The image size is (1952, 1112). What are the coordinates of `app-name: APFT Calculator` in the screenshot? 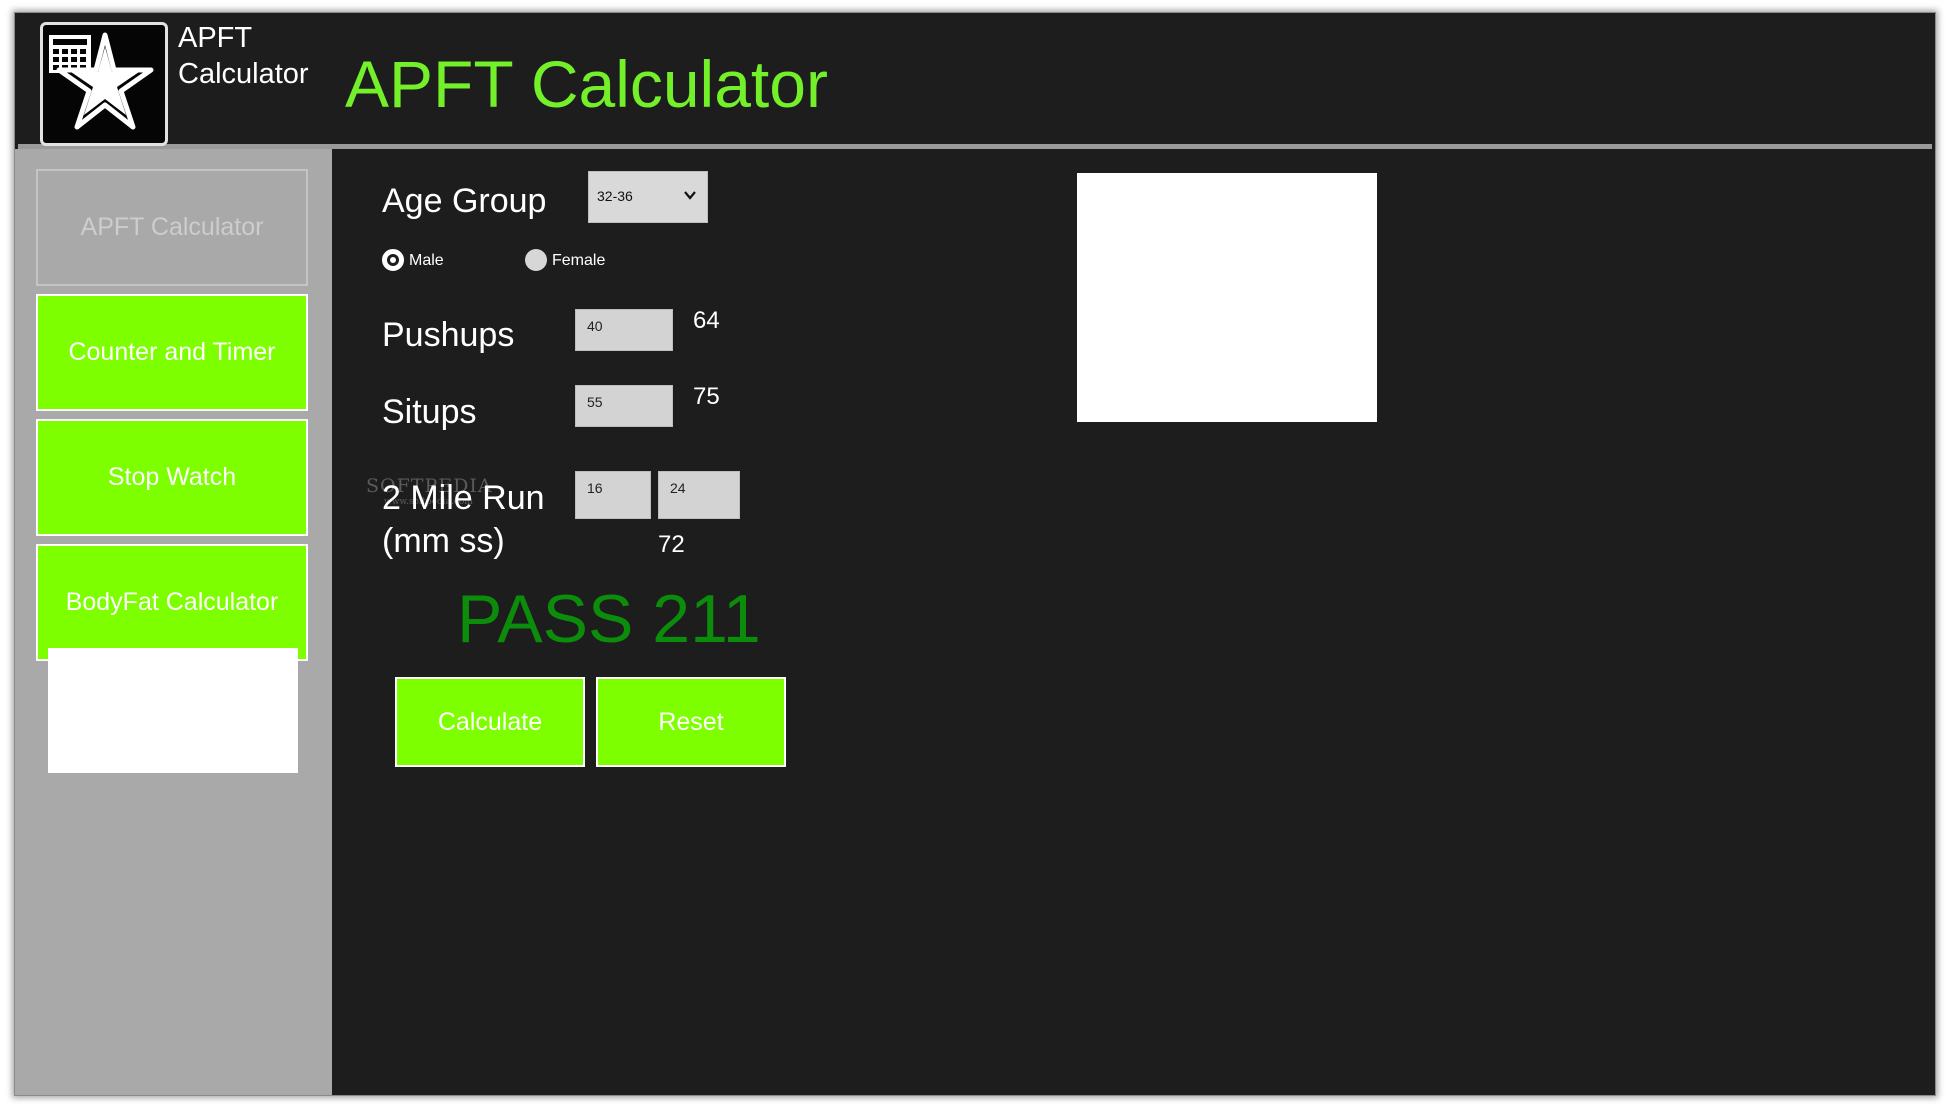 It's located at (243, 56).